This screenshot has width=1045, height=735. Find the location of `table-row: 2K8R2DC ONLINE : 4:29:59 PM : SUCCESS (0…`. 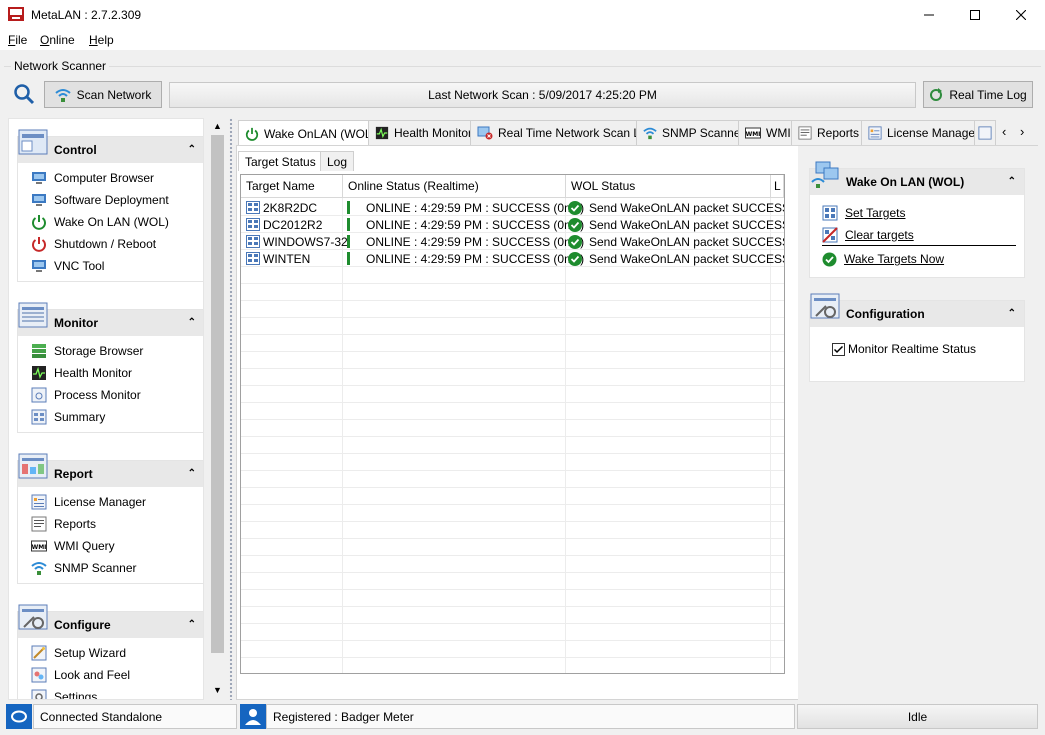

table-row: 2K8R2DC ONLINE : 4:29:59 PM : SUCCESS (0… is located at coordinates (512, 207).